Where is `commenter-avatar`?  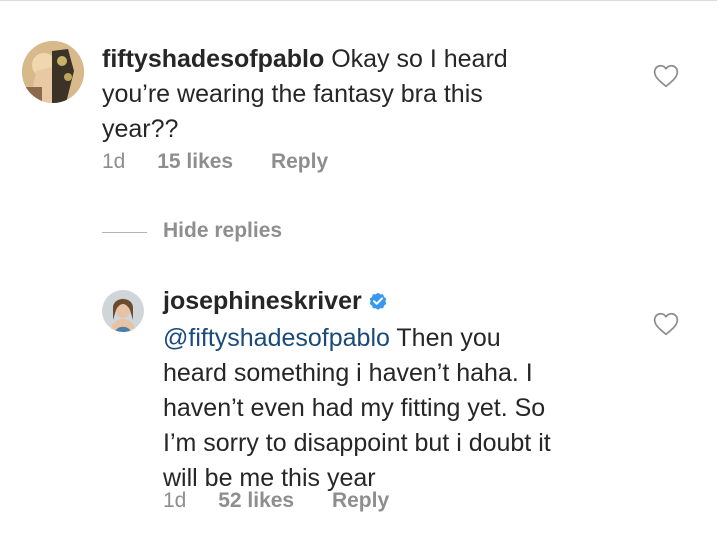 commenter-avatar is located at coordinates (53, 72).